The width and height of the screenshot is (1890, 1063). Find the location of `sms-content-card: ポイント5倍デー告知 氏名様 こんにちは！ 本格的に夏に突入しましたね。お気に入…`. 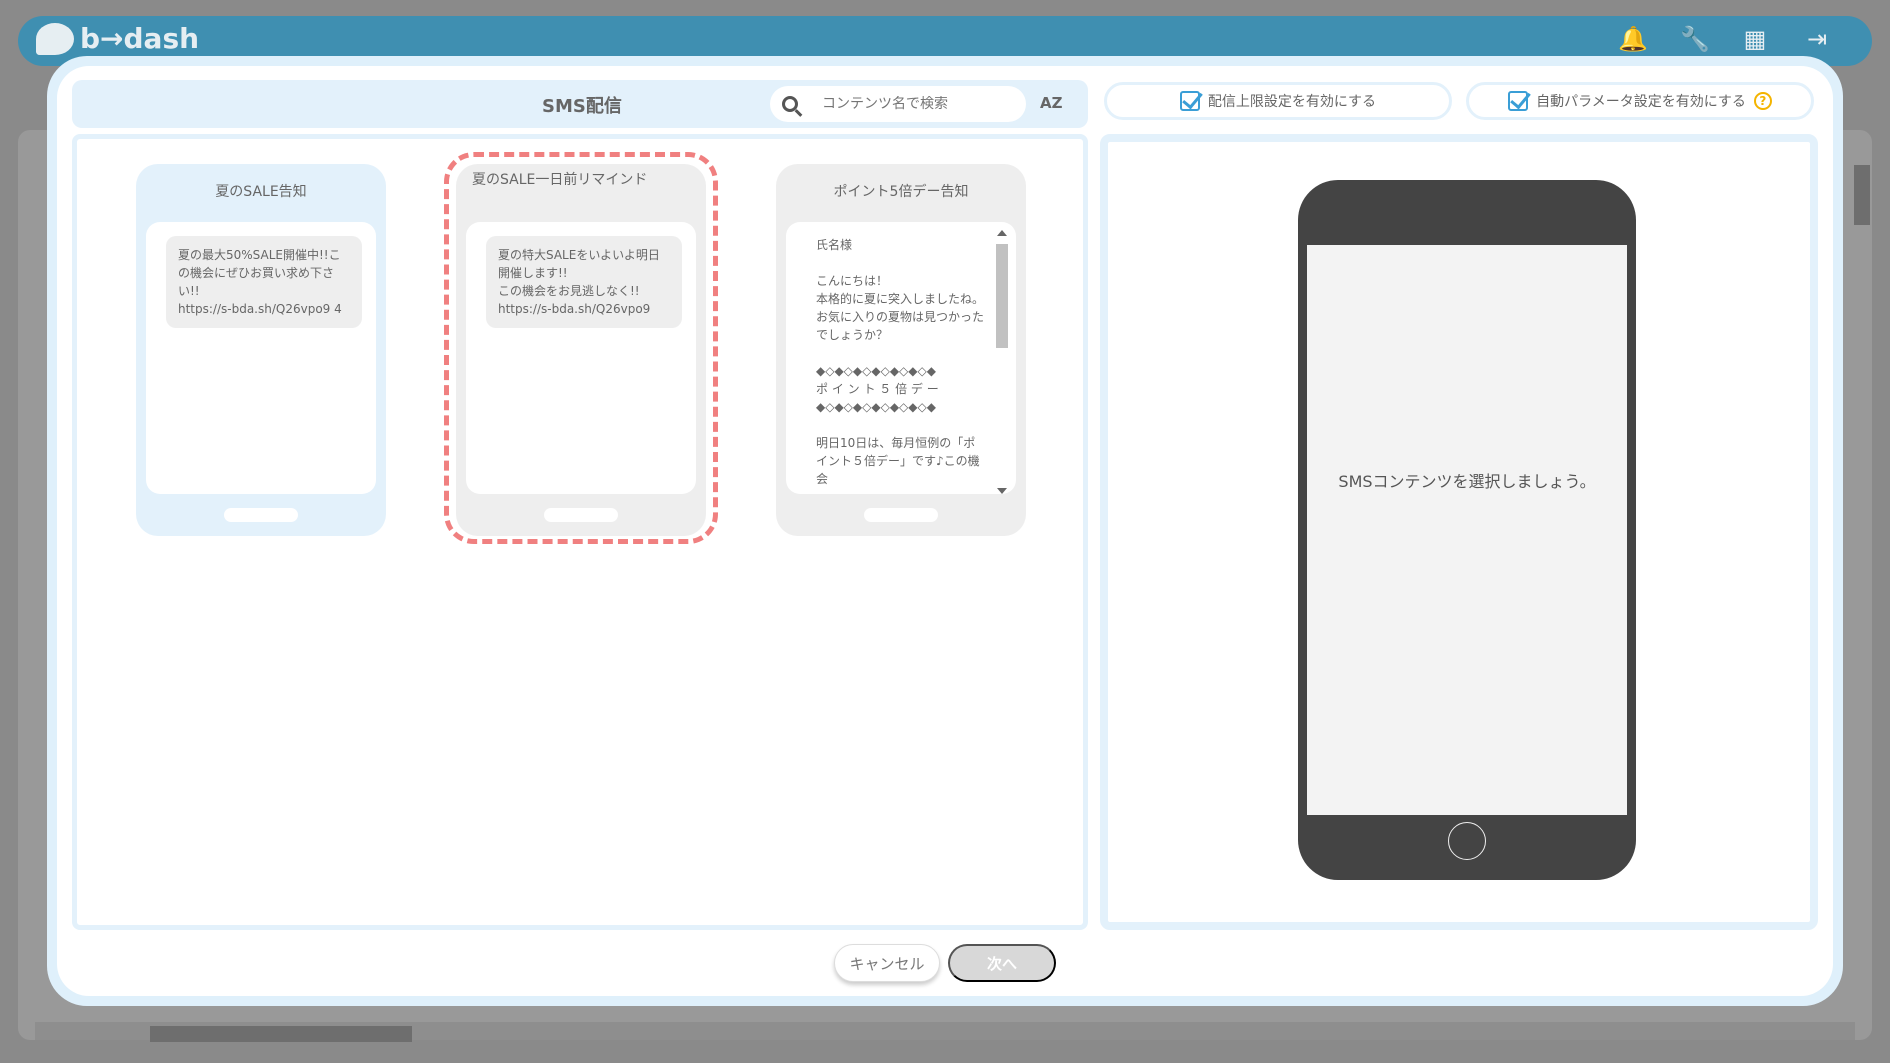

sms-content-card: ポイント5倍デー告知 氏名様 こんにちは！ 本格的に夏に突入しましたね。お気に入… is located at coordinates (901, 350).